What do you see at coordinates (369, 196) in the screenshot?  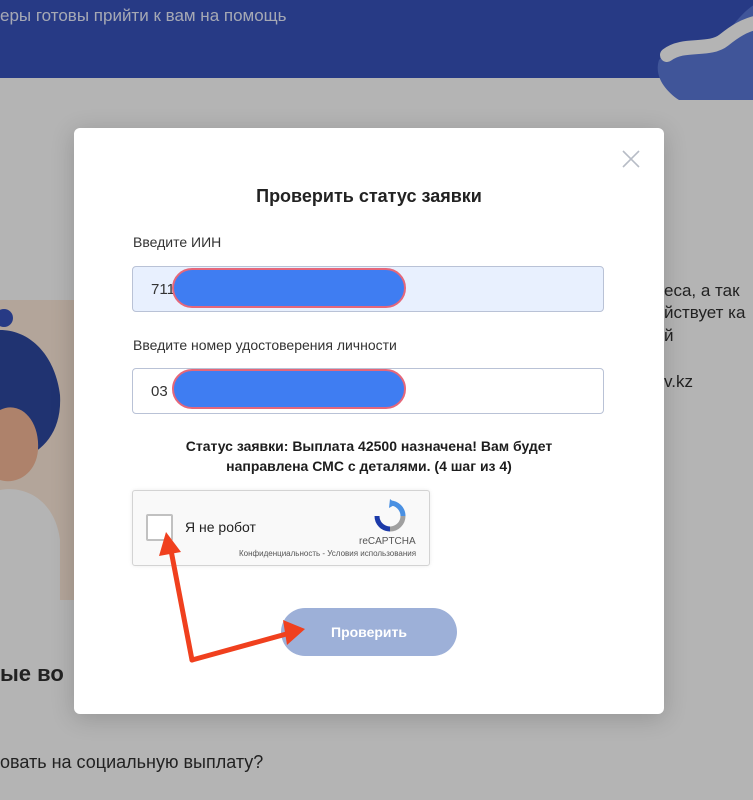 I see `modal-title: Проверить статус заявки` at bounding box center [369, 196].